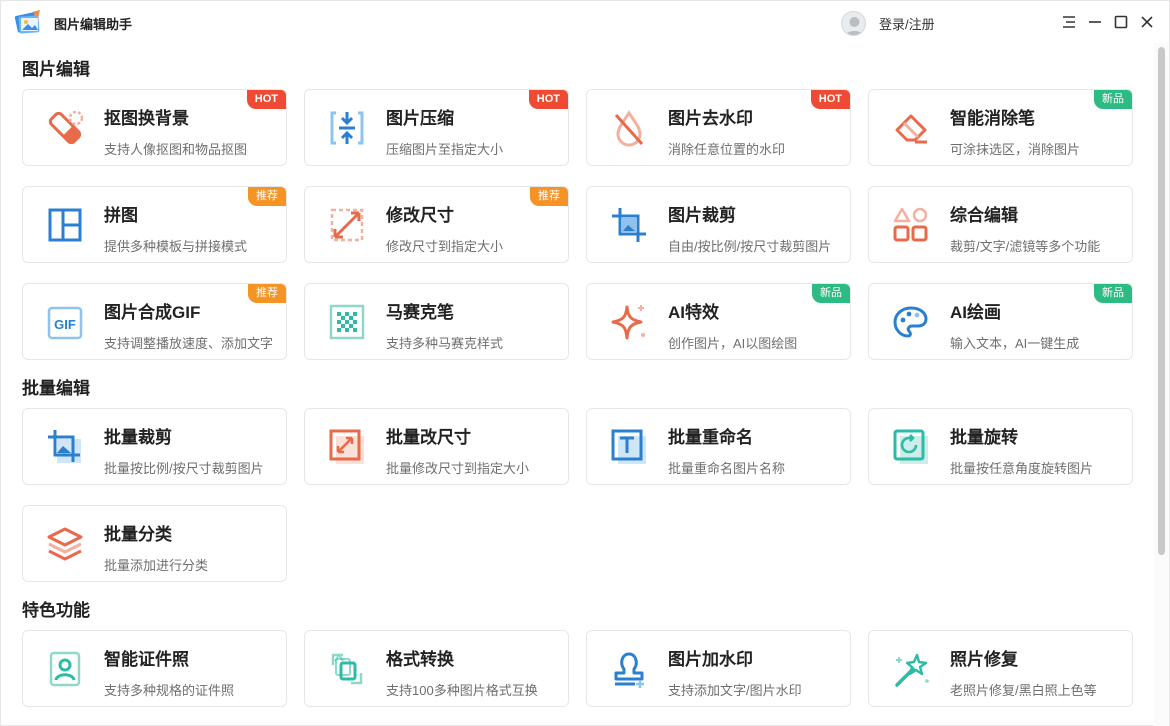  Describe the element at coordinates (1161, 301) in the screenshot. I see `scrollbar-thumb` at that location.